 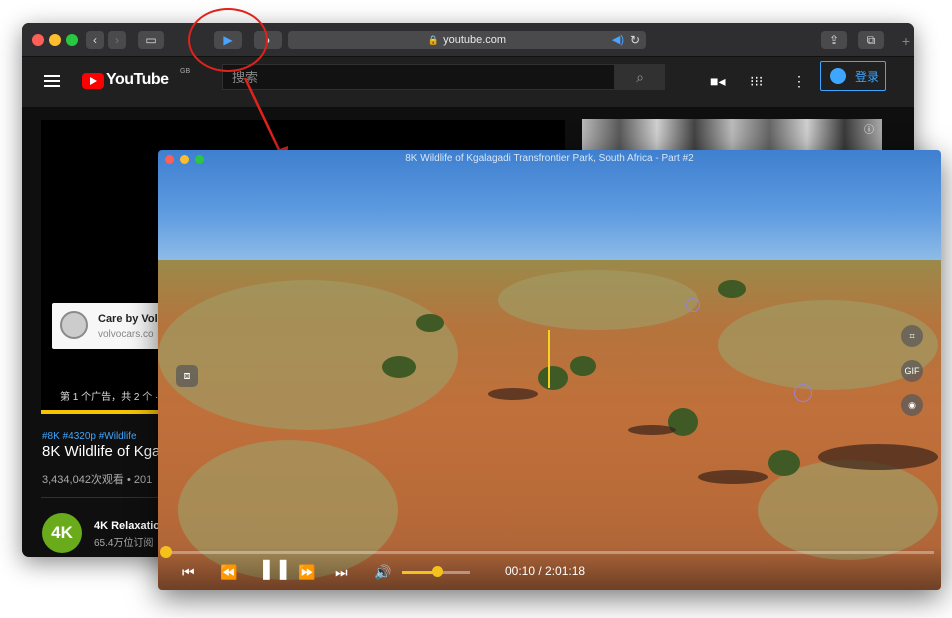 I want to click on seek-knob, so click(x=166, y=552).